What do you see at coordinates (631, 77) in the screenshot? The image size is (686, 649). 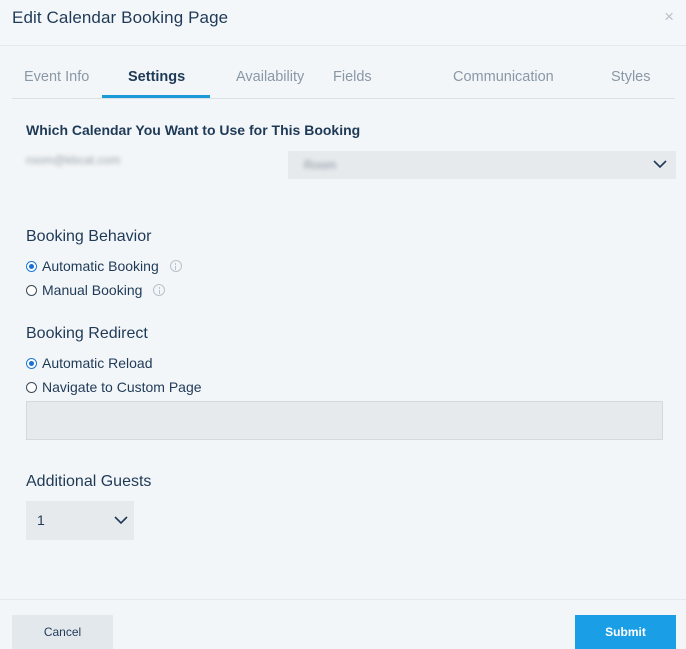 I see `tab-styles: Styles` at bounding box center [631, 77].